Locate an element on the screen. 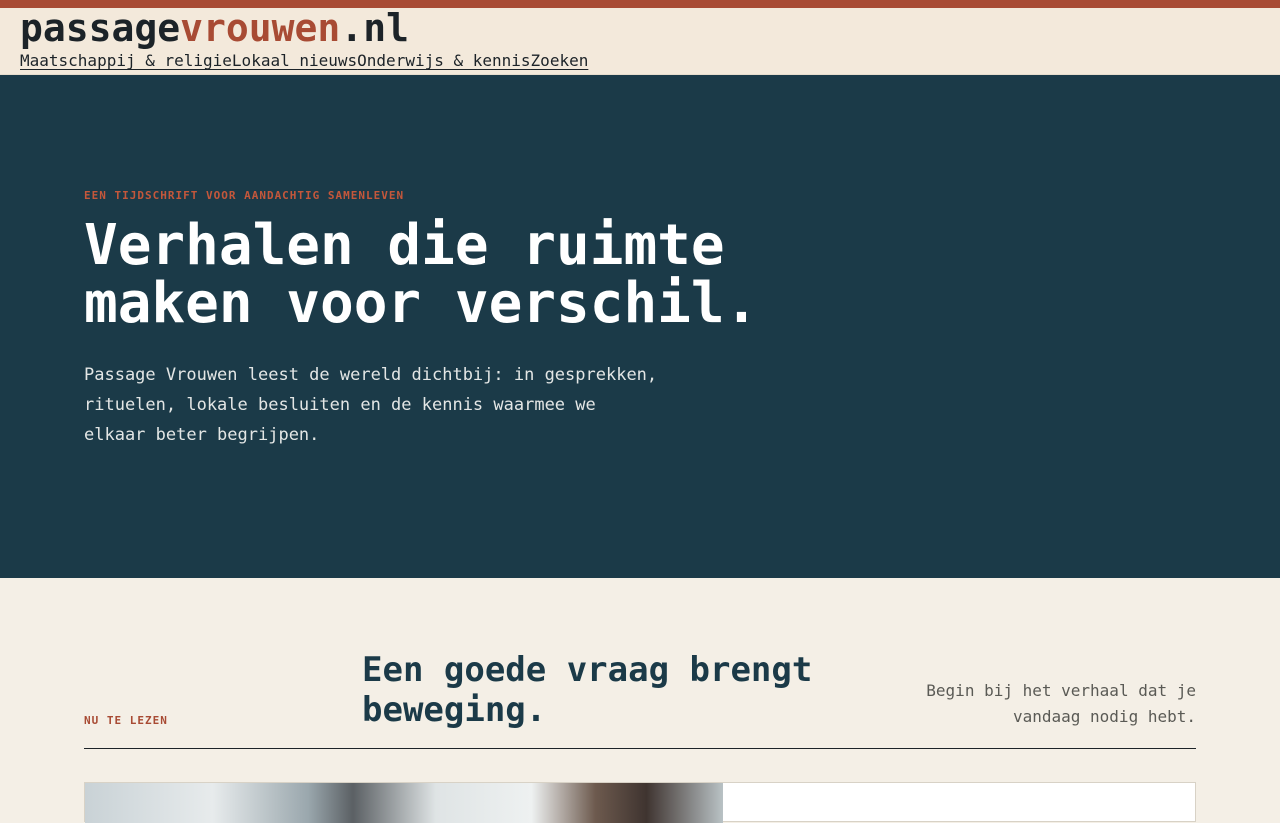  nav-item-zoeken: Zoeken is located at coordinates (560, 61).